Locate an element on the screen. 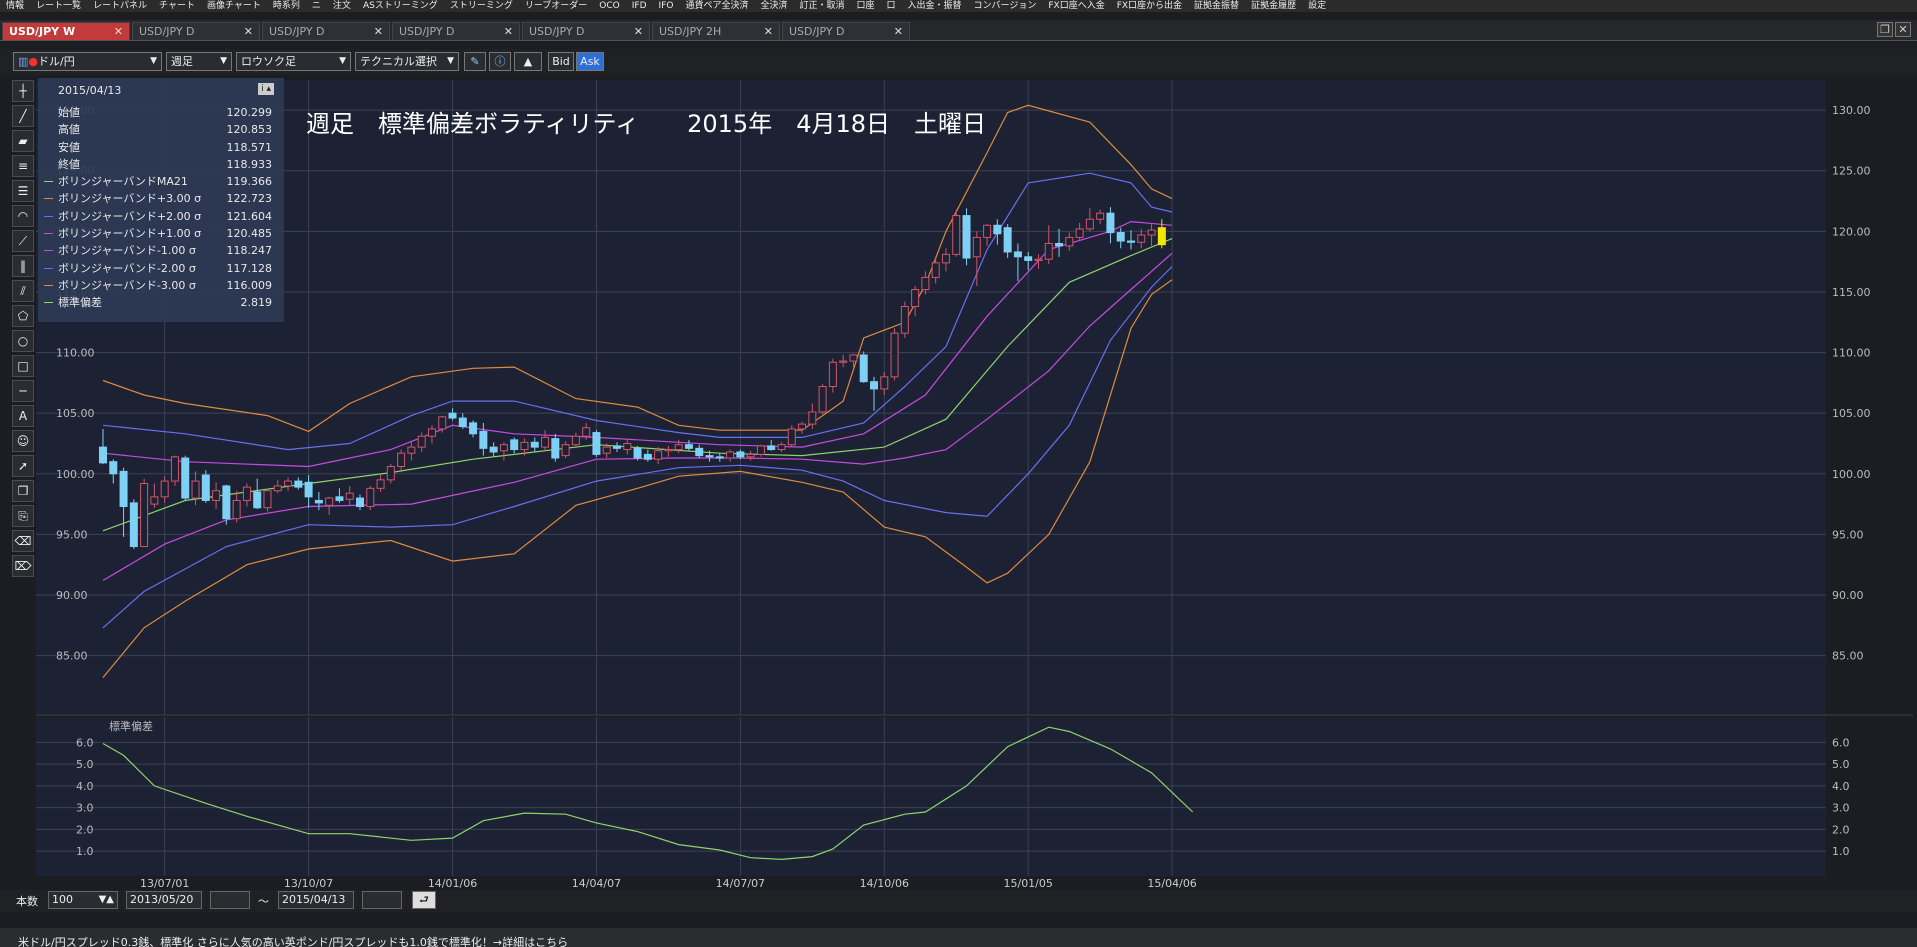  menu-item: 口 is located at coordinates (891, 6).